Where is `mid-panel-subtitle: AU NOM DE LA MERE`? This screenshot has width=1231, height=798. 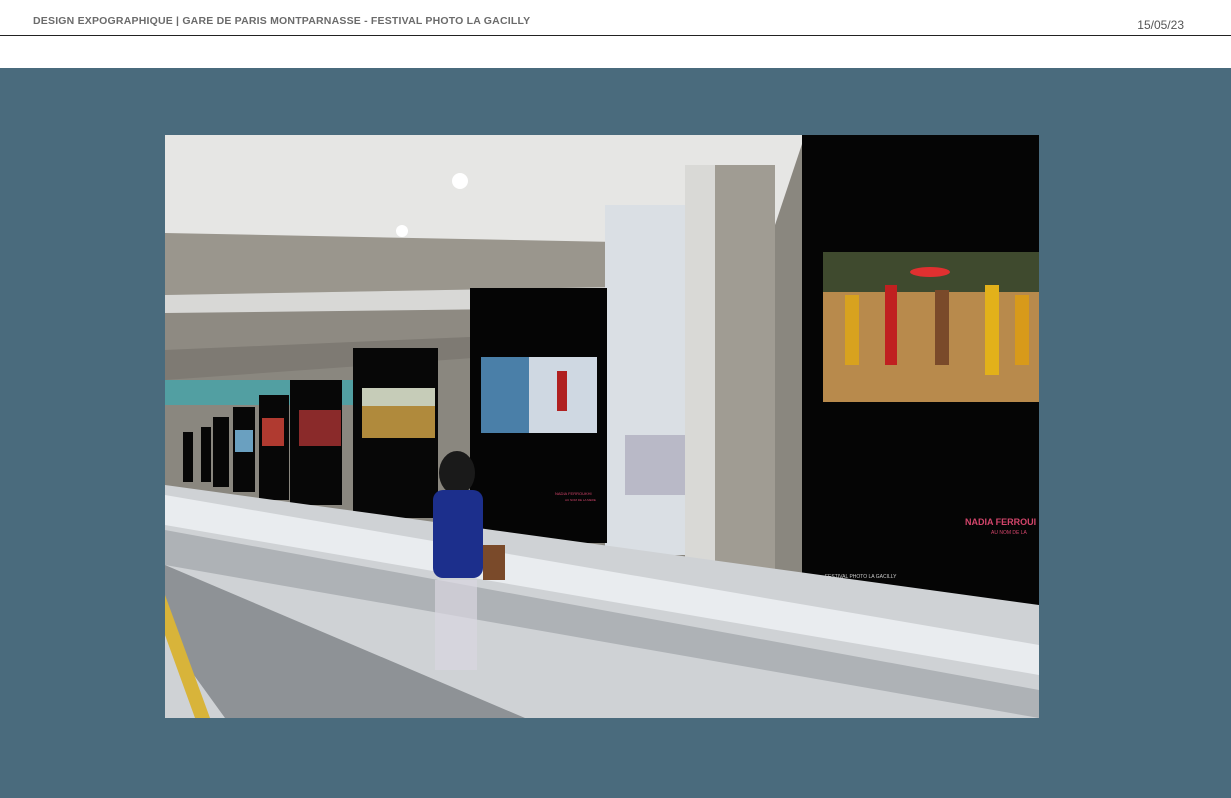
mid-panel-subtitle: AU NOM DE LA MERE is located at coordinates (580, 500).